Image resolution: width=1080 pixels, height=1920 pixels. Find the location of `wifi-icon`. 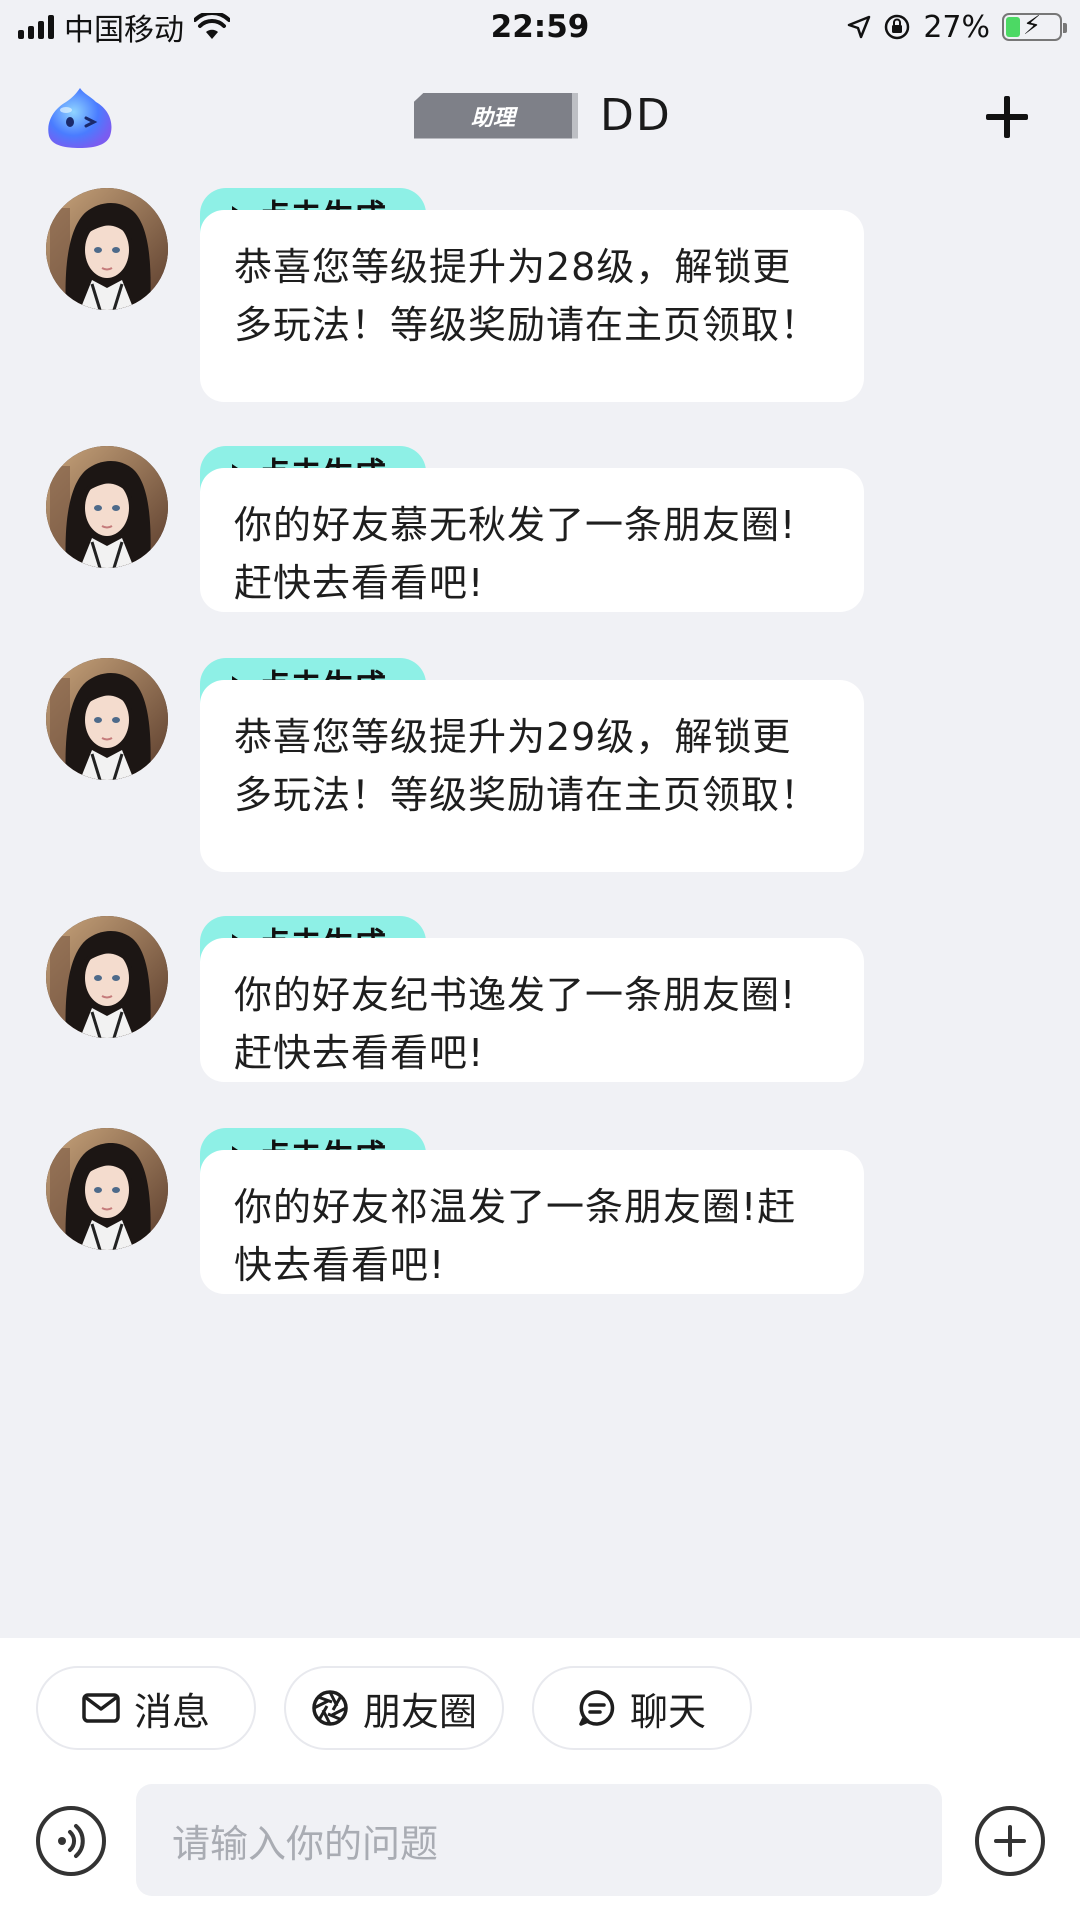

wifi-icon is located at coordinates (212, 26).